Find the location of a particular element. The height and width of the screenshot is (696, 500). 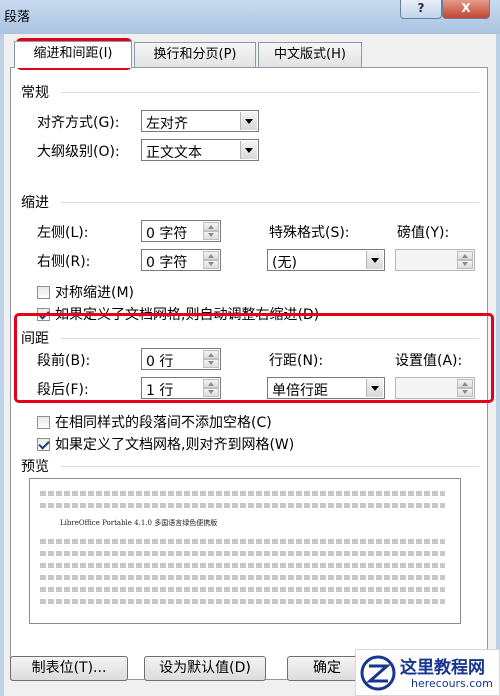

spacing-at-label: 设置值(A): is located at coordinates (429, 361).